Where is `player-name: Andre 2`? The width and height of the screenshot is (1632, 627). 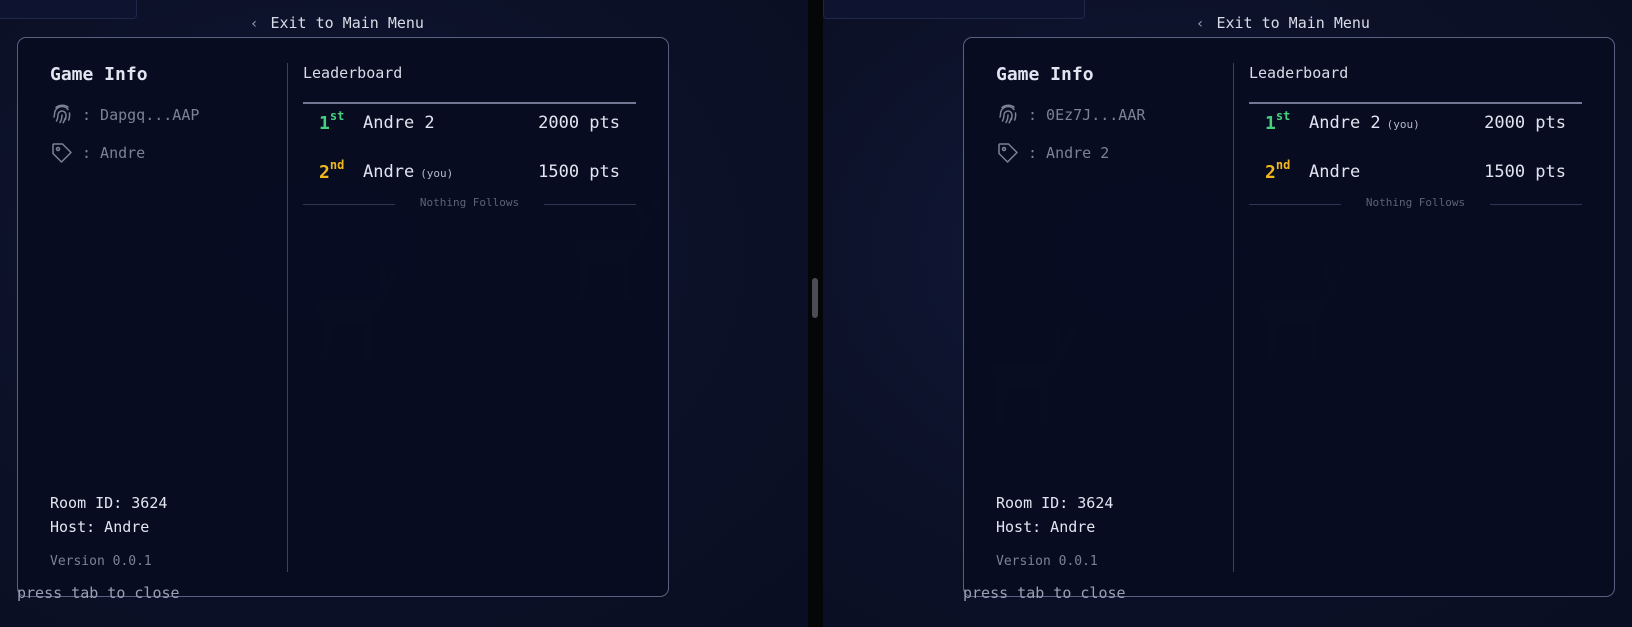 player-name: Andre 2 is located at coordinates (399, 123).